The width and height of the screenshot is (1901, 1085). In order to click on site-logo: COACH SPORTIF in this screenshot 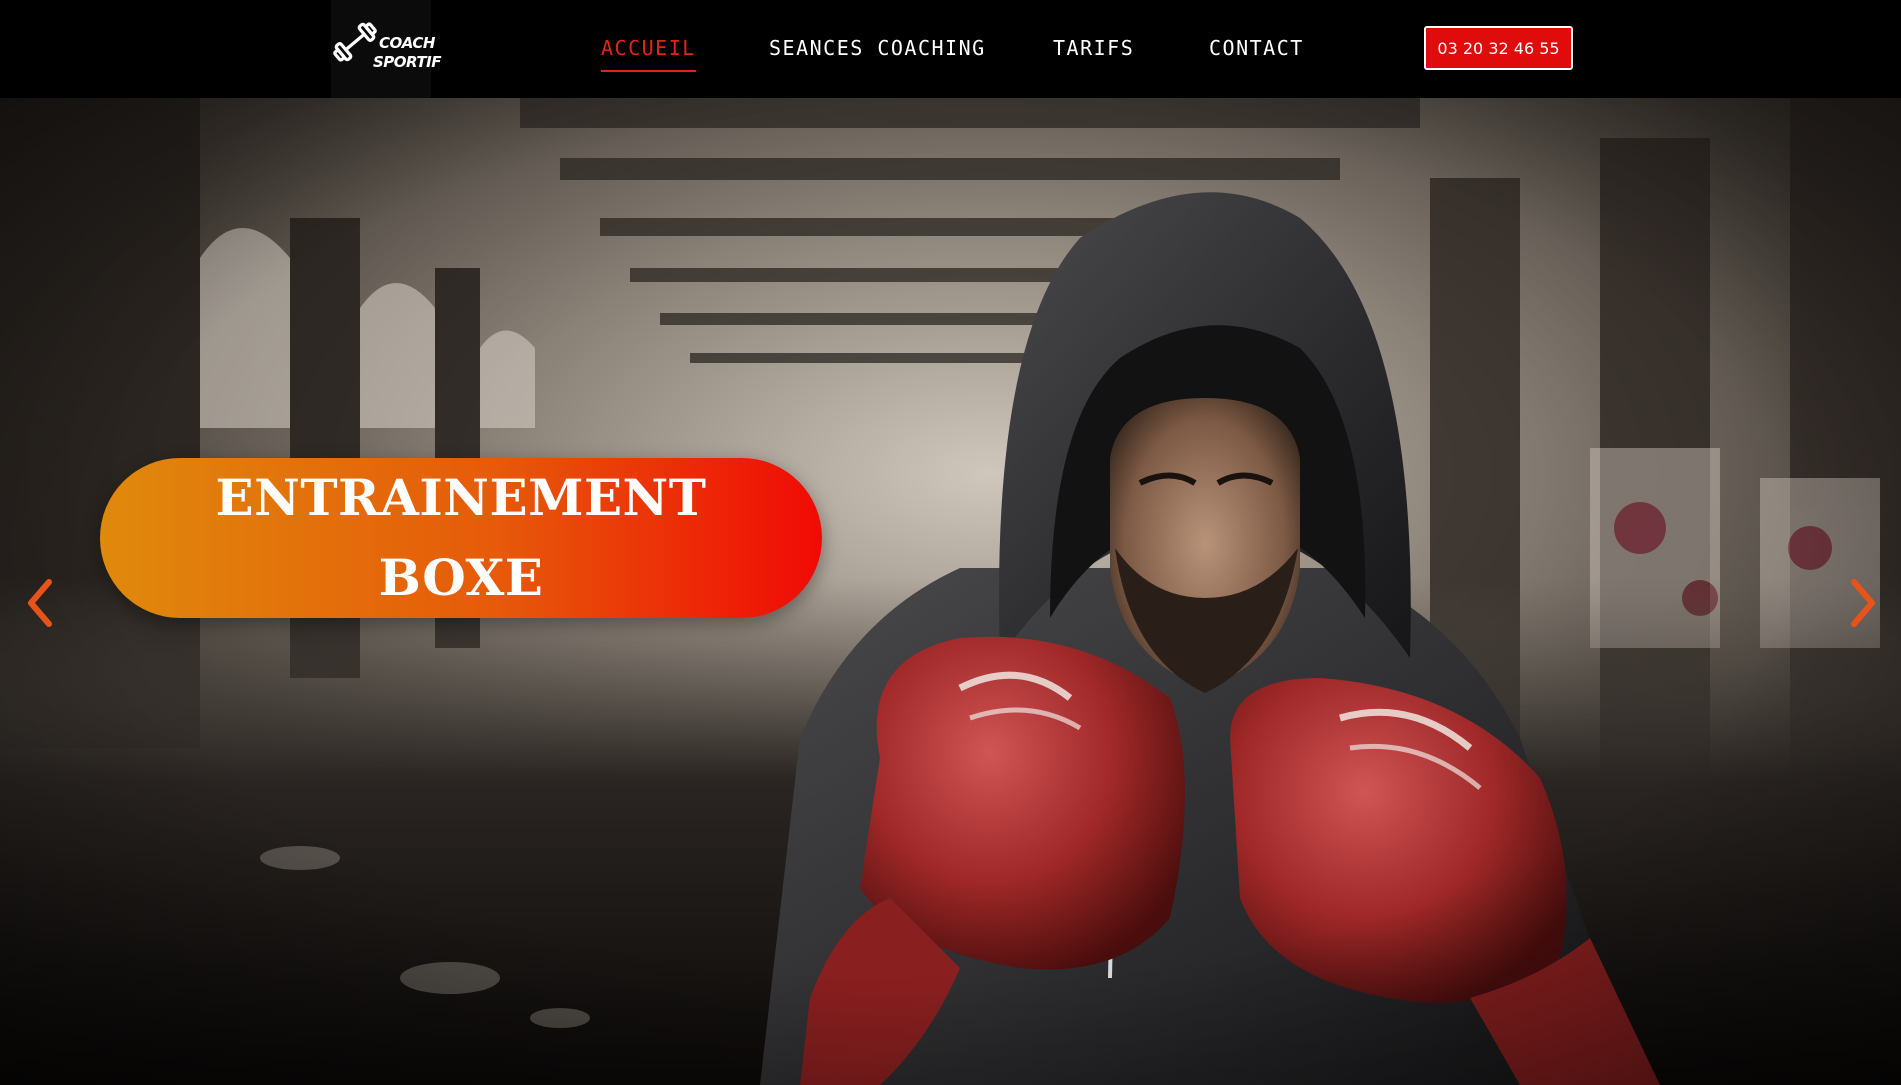, I will do `click(386, 49)`.